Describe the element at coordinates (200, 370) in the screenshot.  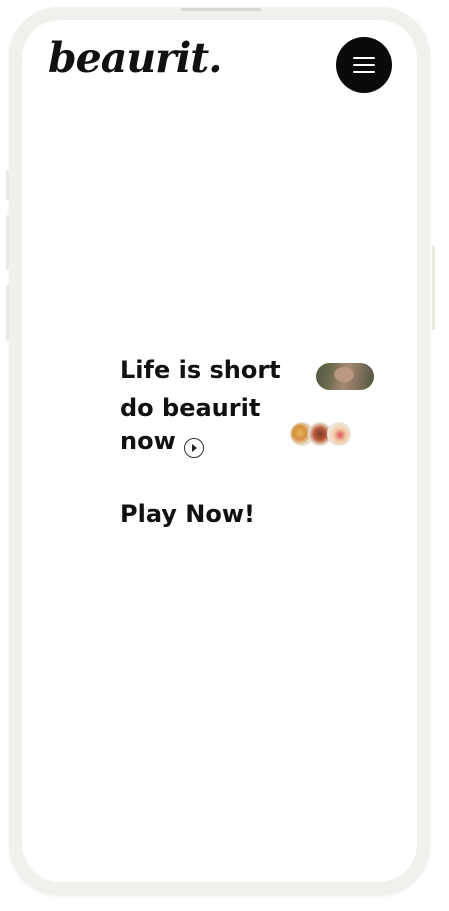
I see `hero-headline-line-1: Life is short` at that location.